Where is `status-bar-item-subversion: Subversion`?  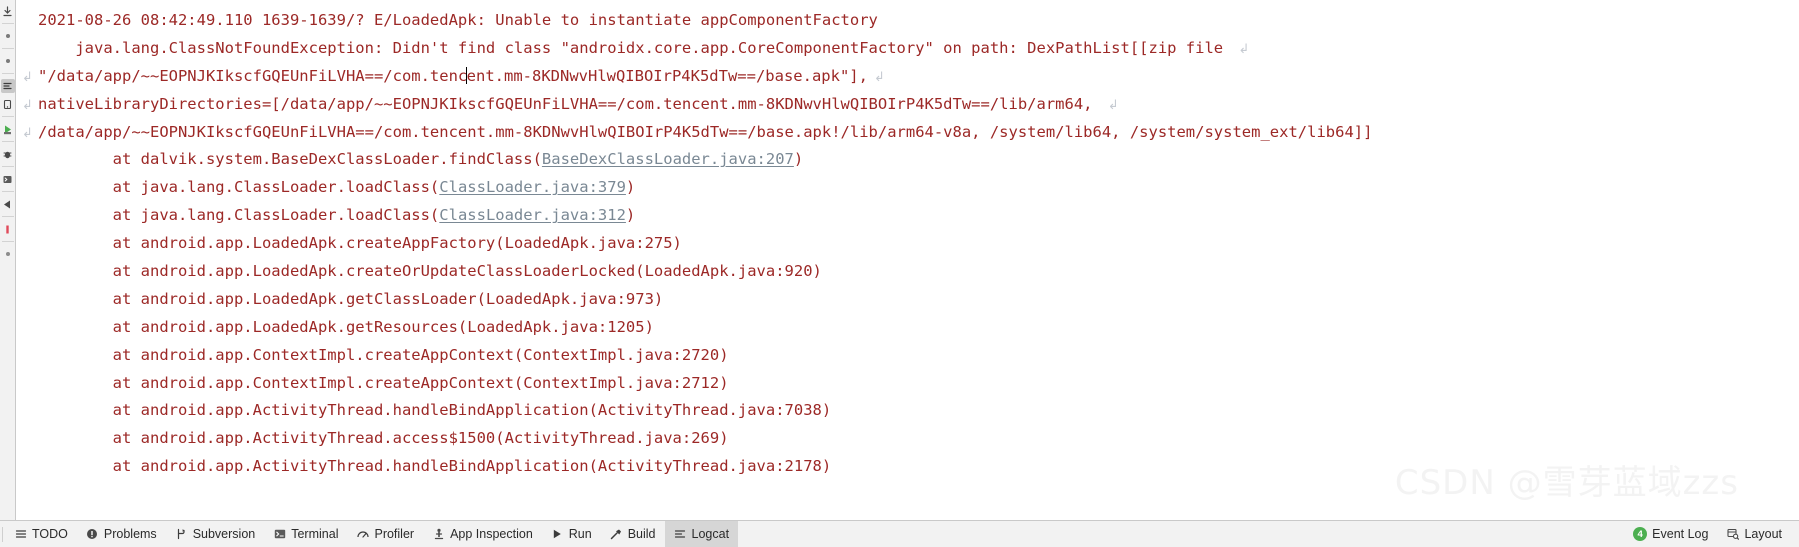 status-bar-item-subversion: Subversion is located at coordinates (215, 534).